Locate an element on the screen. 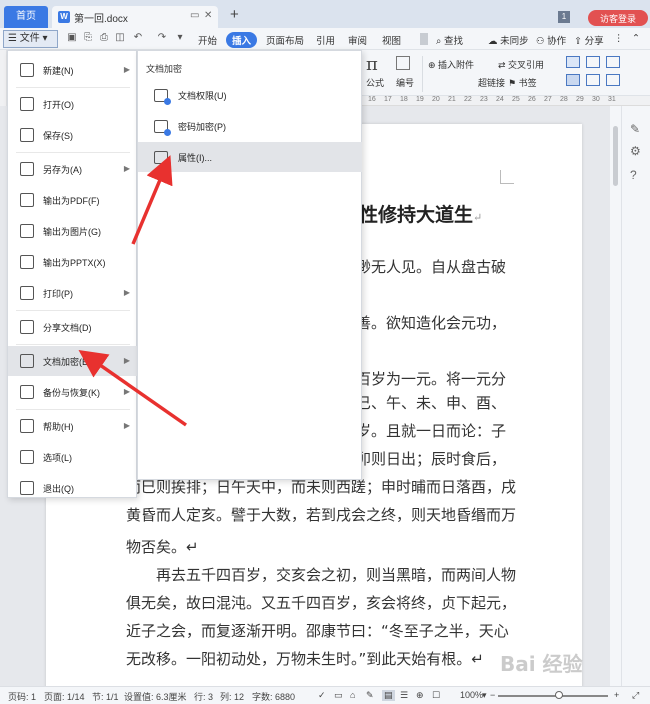 Image resolution: width=650 pixels, height=704 pixels. save-icon: ▣ is located at coordinates (72, 38).